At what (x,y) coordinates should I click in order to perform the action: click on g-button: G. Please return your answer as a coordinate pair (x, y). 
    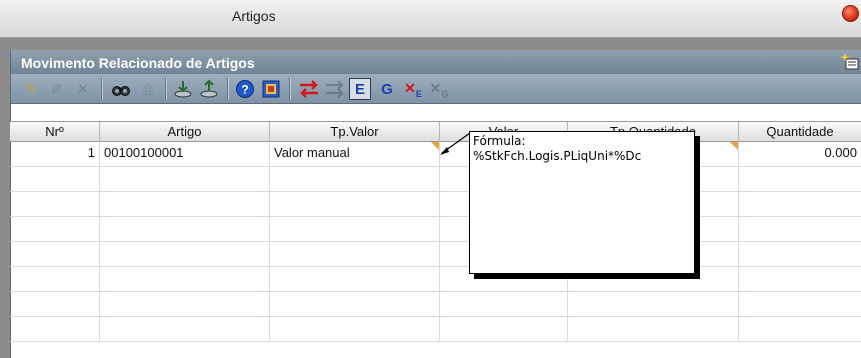
    Looking at the image, I should click on (387, 89).